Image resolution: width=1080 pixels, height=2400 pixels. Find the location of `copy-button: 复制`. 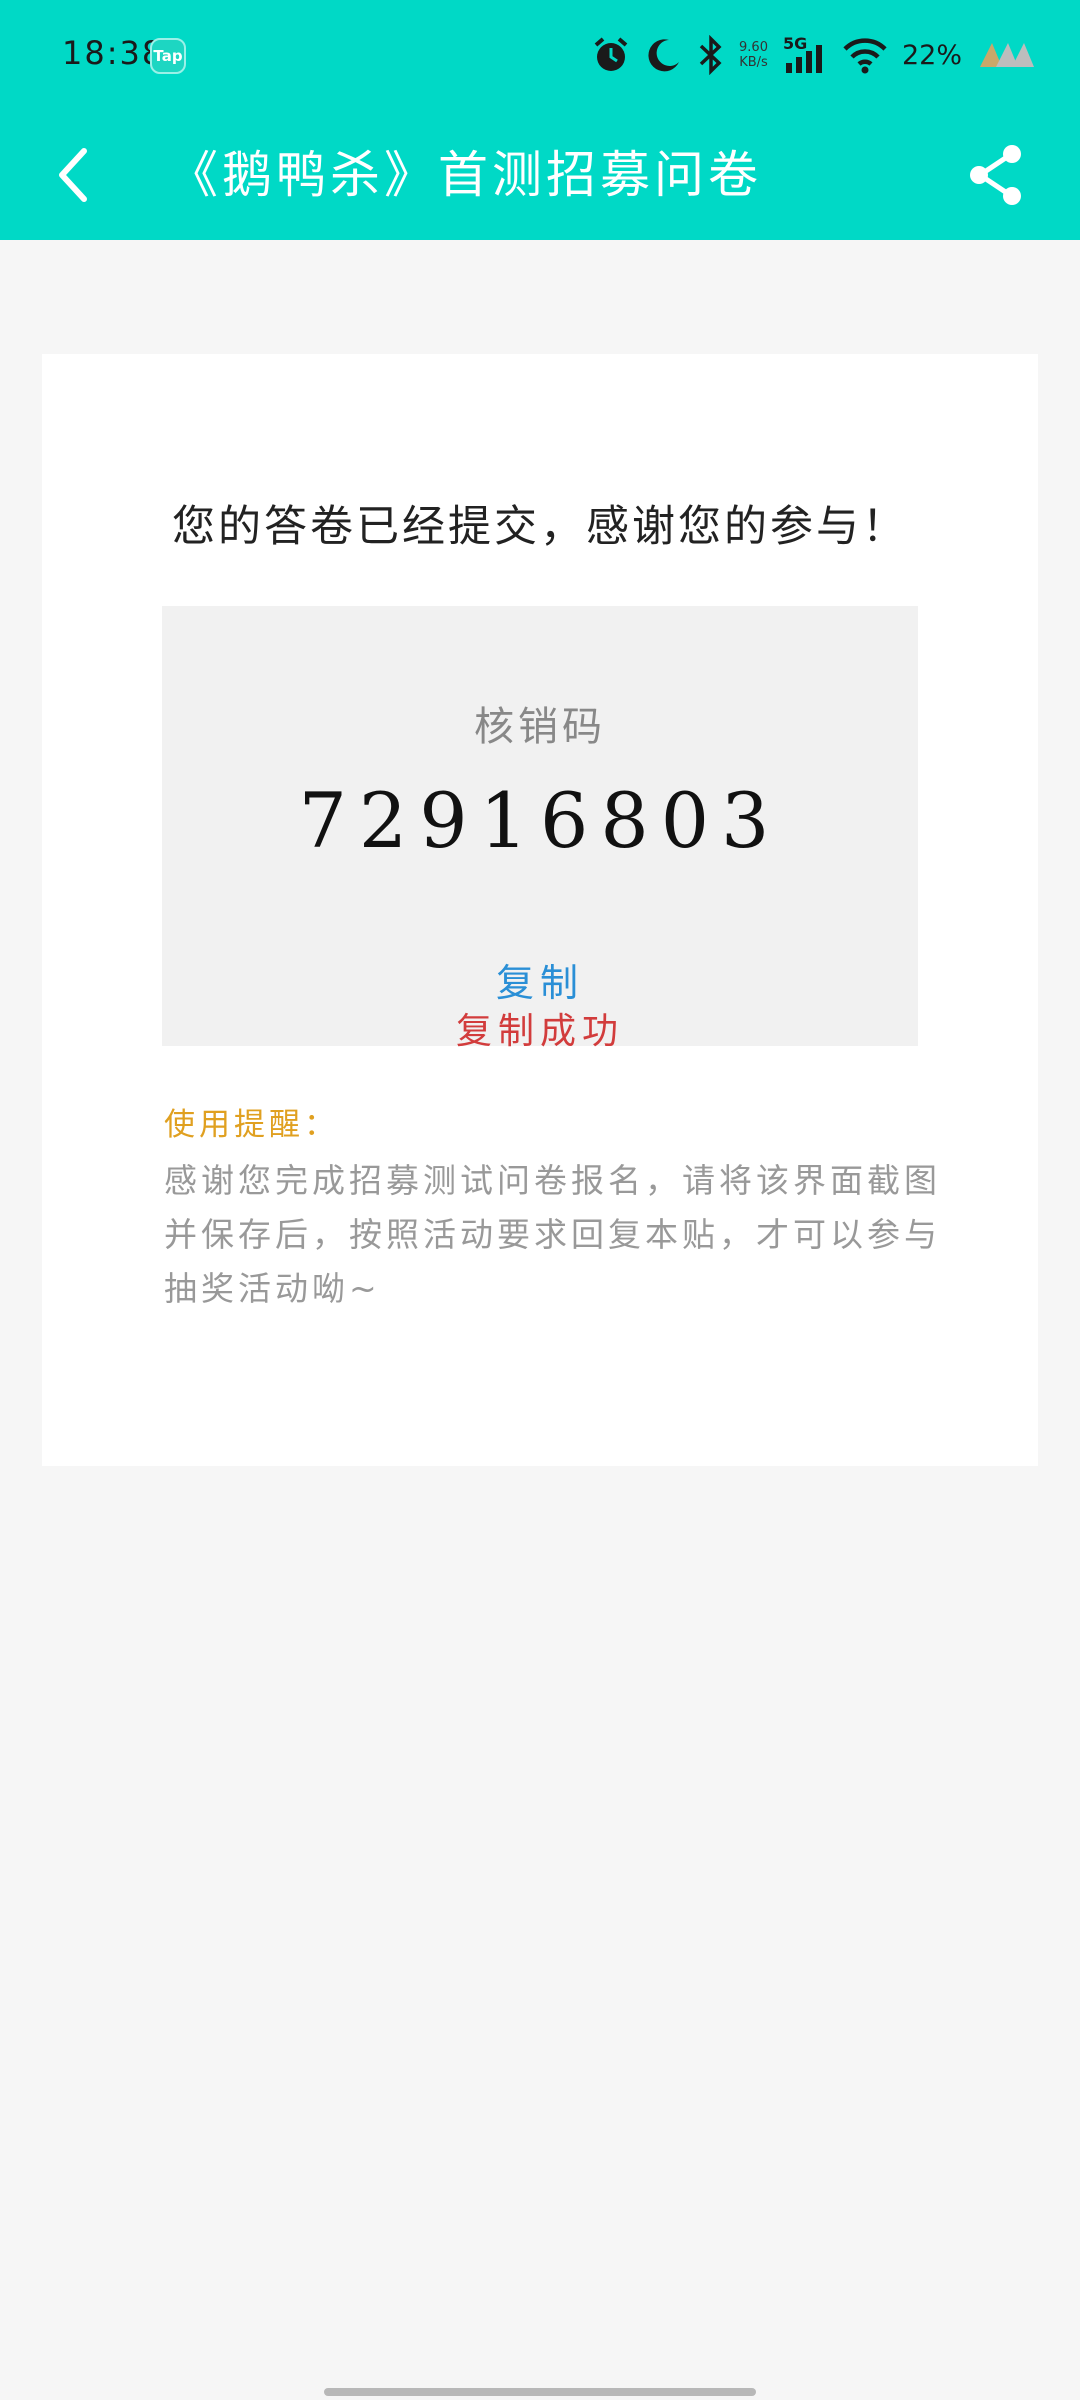

copy-button: 复制 is located at coordinates (540, 979).